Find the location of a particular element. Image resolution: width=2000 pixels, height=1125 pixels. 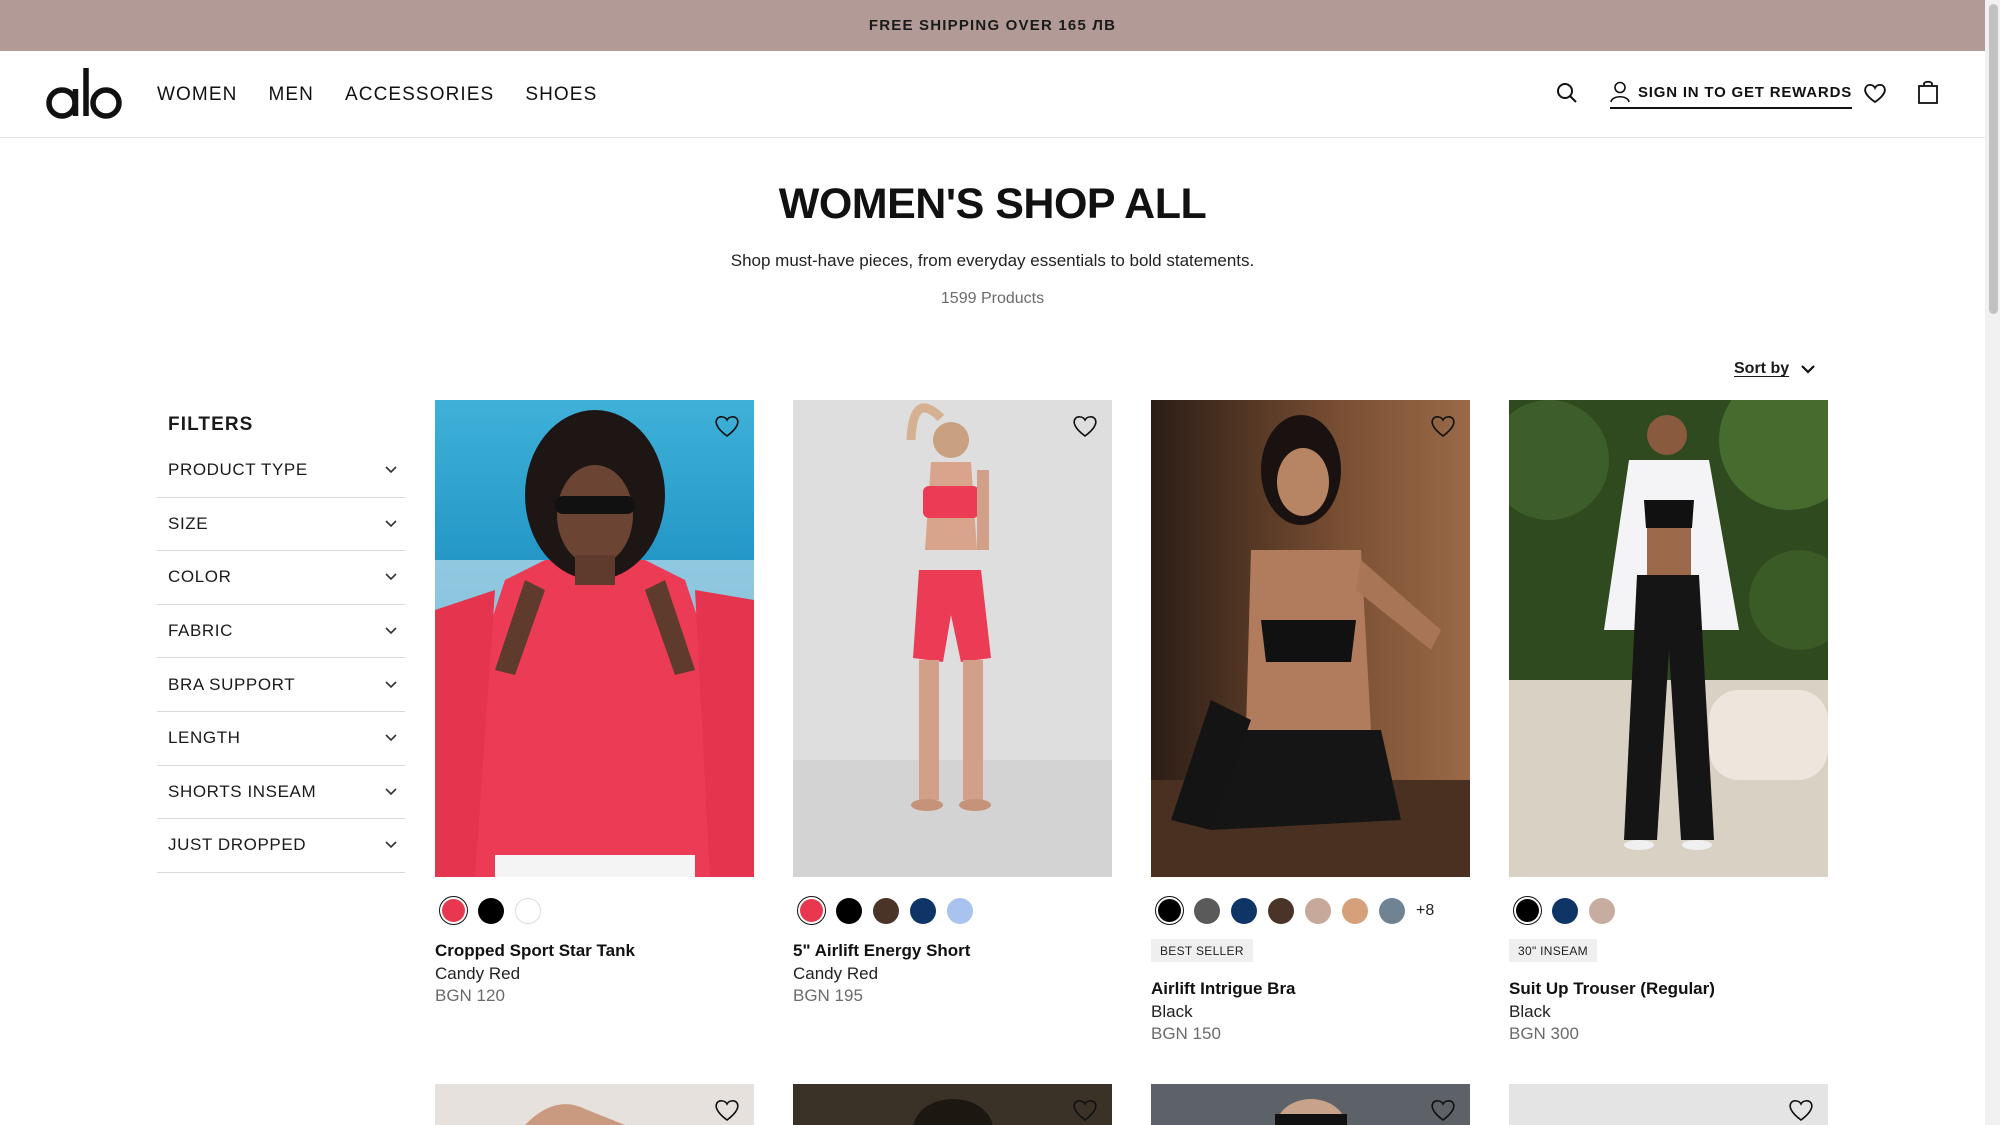

alo-logo is located at coordinates (84, 93).